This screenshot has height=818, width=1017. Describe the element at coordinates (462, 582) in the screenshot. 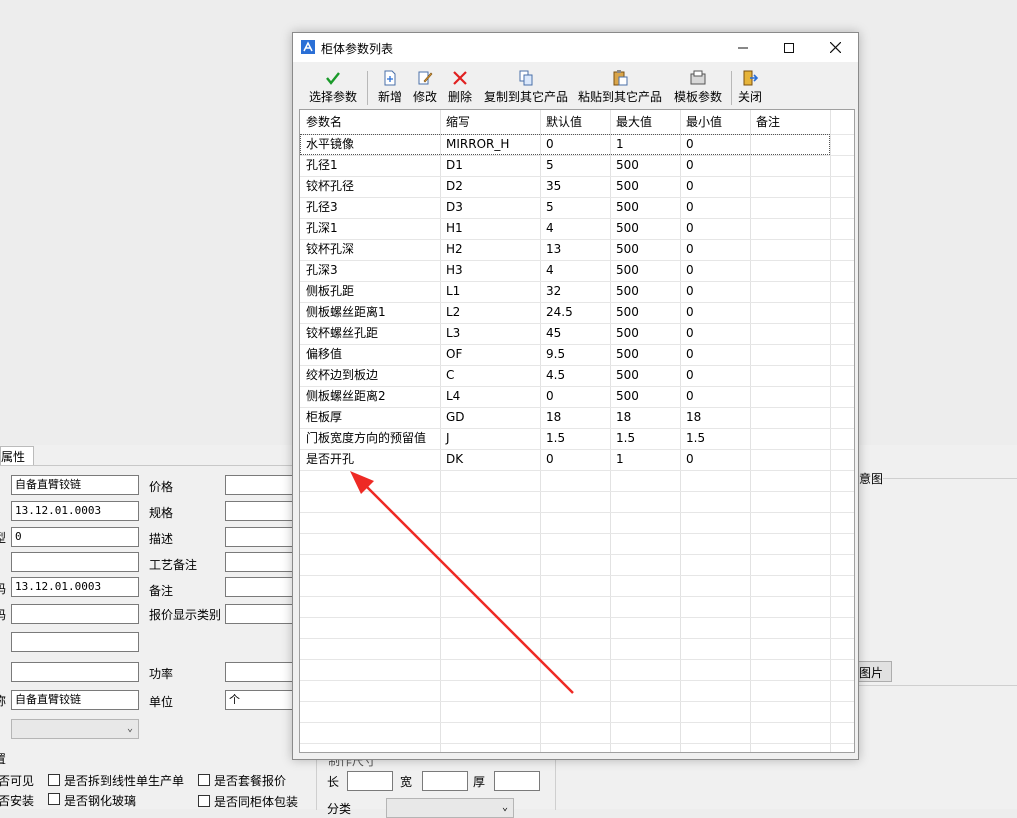

I see `red-arrow-annotation` at that location.